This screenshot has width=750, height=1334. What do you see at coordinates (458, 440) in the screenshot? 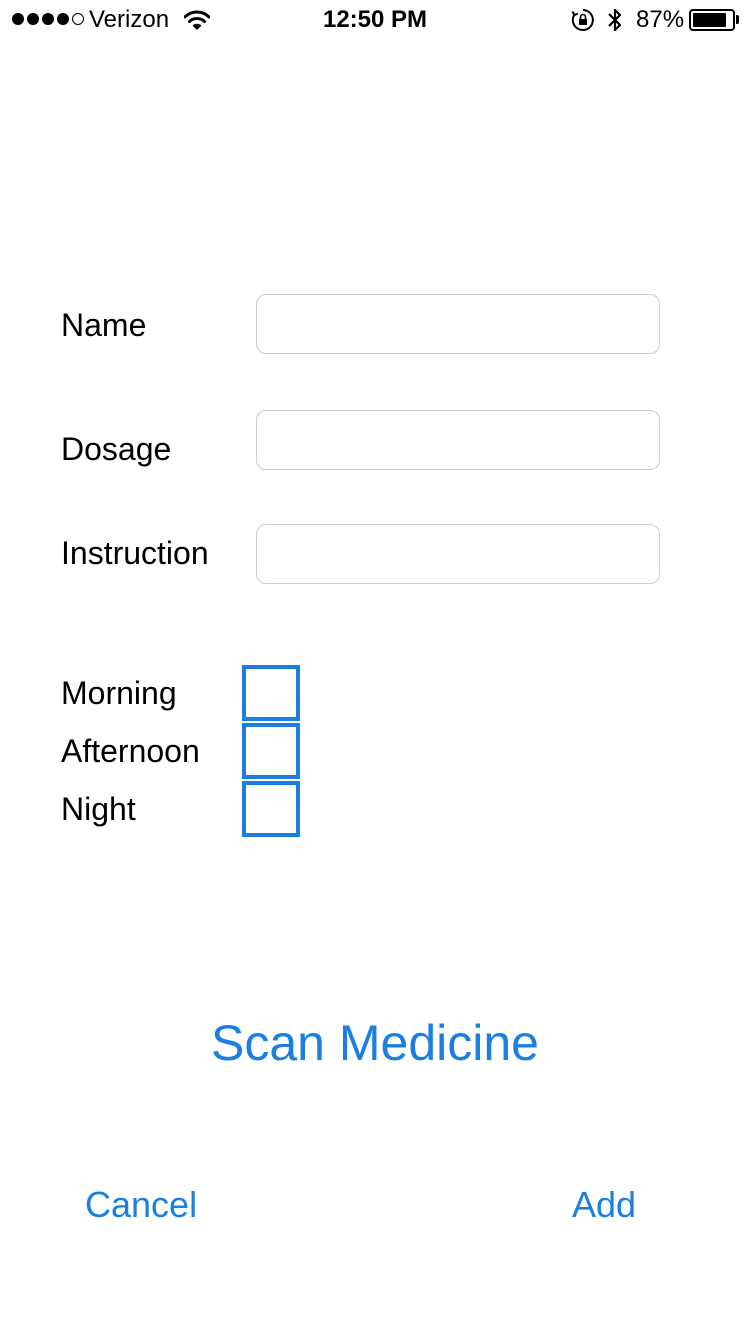
I see `dosage-input` at bounding box center [458, 440].